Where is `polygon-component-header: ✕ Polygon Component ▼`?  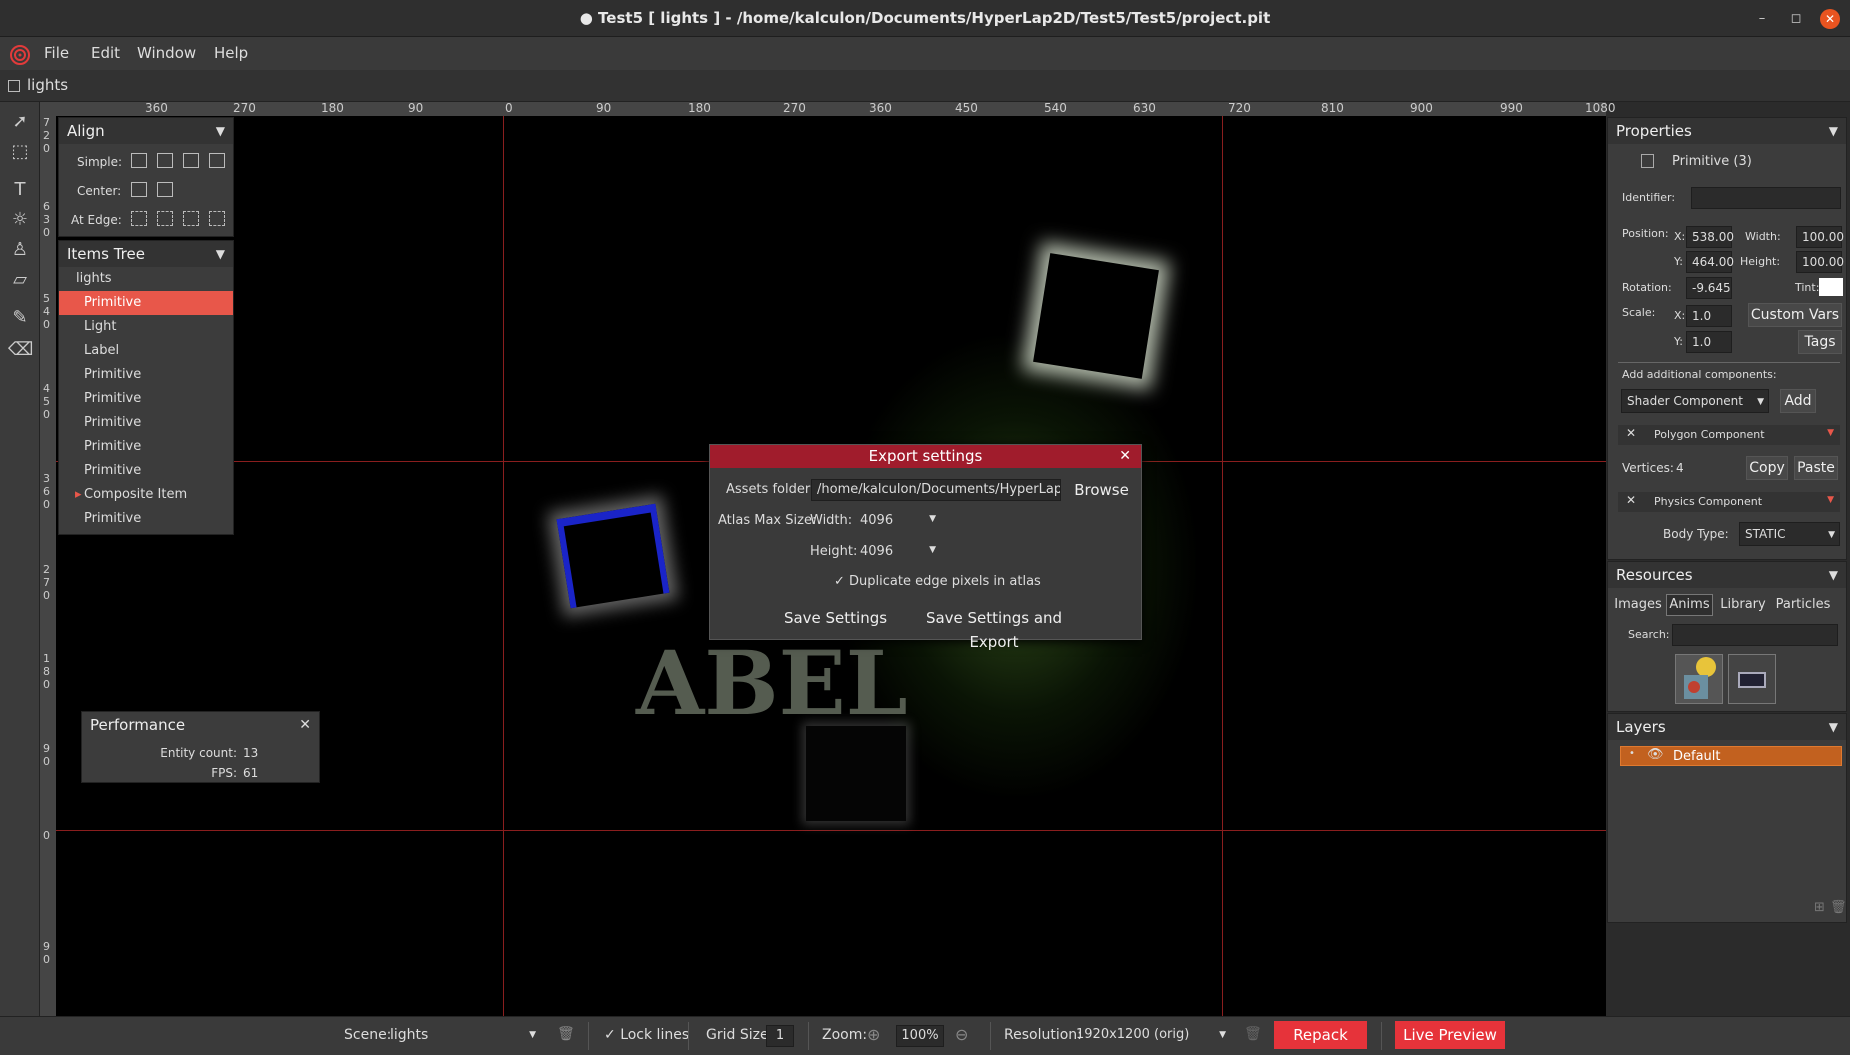 polygon-component-header: ✕ Polygon Component ▼ is located at coordinates (1729, 435).